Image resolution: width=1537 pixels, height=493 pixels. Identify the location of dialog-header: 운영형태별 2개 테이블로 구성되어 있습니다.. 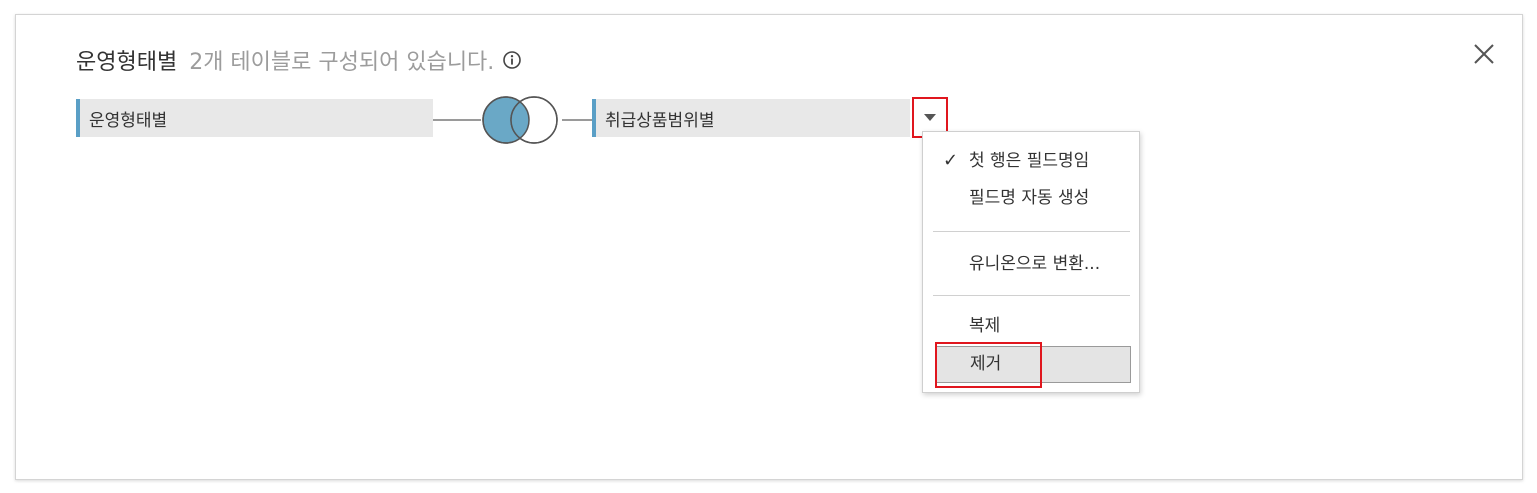
(299, 60).